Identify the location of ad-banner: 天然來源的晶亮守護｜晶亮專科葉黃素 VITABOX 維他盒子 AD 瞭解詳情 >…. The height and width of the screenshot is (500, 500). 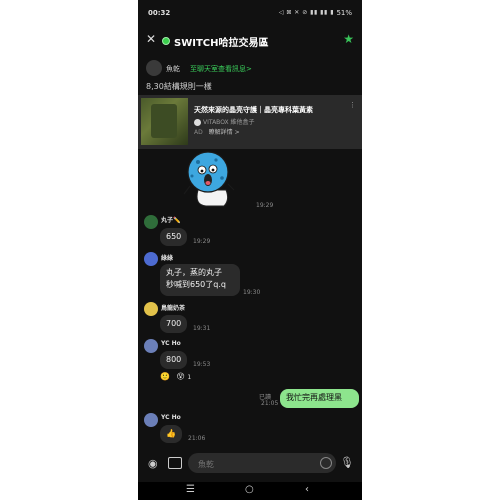
(250, 122).